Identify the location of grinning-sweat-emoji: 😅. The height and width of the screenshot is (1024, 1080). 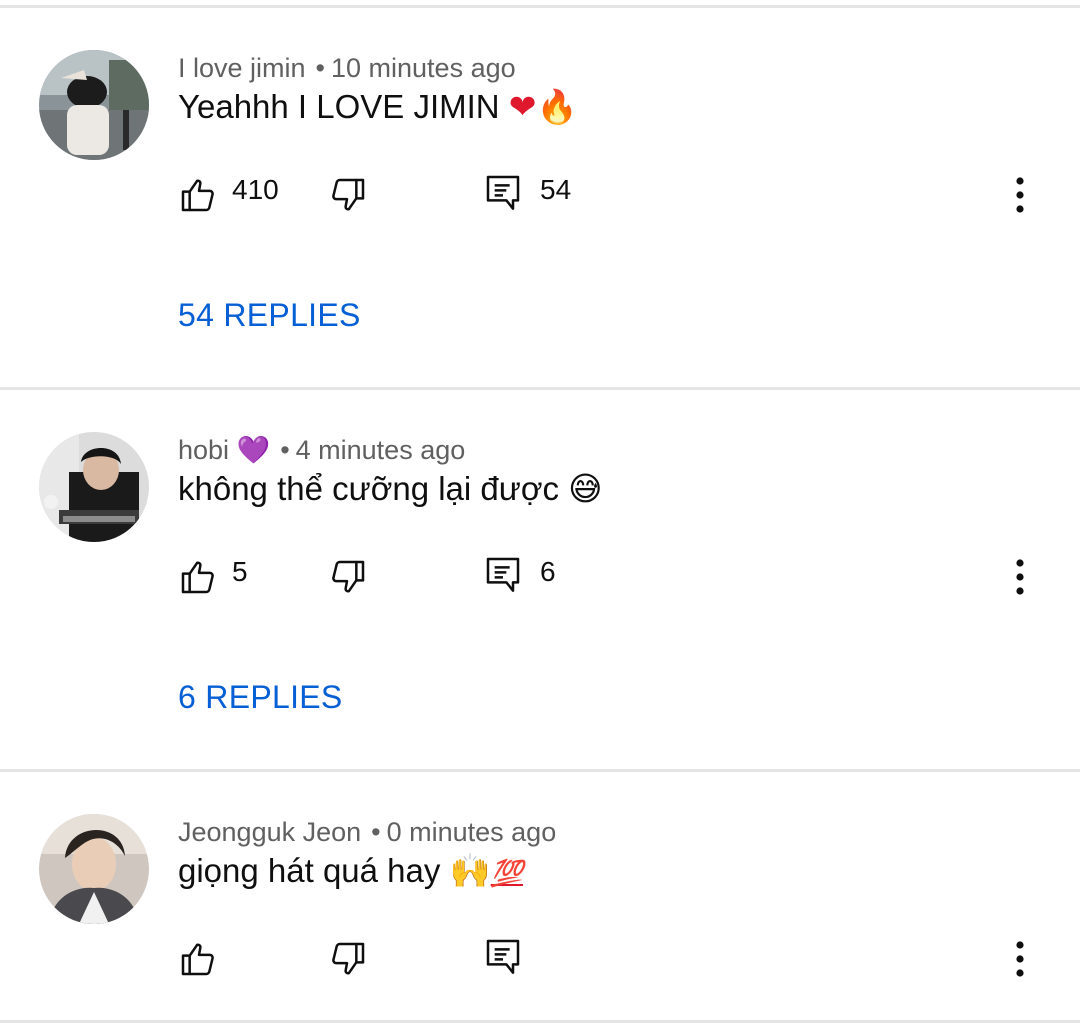
(585, 488).